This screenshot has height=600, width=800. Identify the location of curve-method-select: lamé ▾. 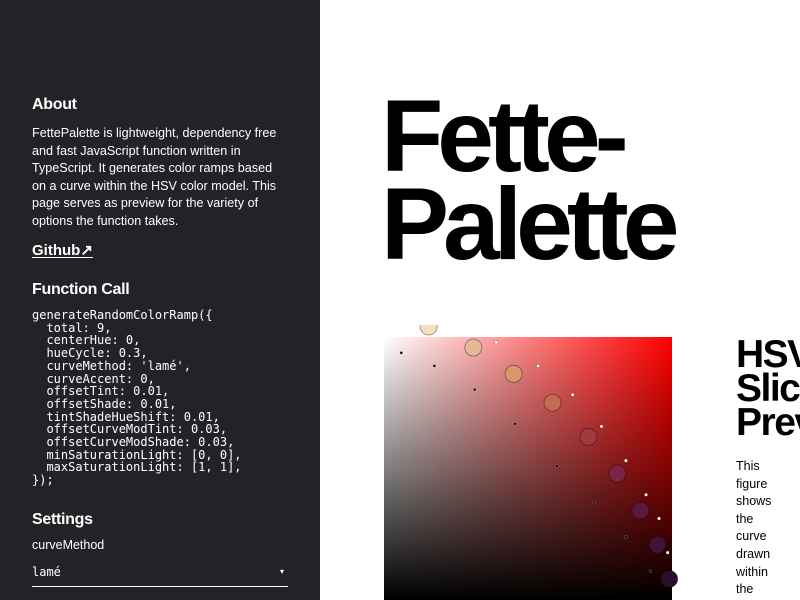
(160, 575).